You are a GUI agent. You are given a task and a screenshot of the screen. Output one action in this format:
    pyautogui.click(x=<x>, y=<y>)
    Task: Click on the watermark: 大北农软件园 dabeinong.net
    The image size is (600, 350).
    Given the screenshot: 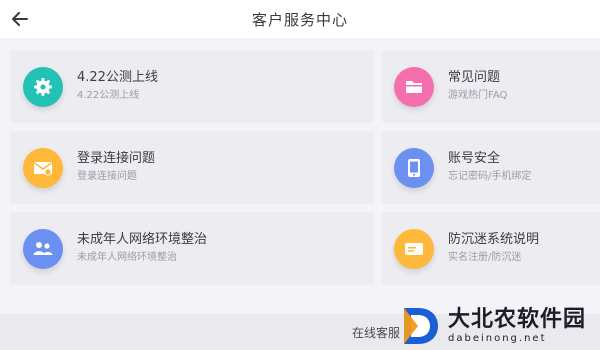 What is the action you would take?
    pyautogui.click(x=498, y=326)
    